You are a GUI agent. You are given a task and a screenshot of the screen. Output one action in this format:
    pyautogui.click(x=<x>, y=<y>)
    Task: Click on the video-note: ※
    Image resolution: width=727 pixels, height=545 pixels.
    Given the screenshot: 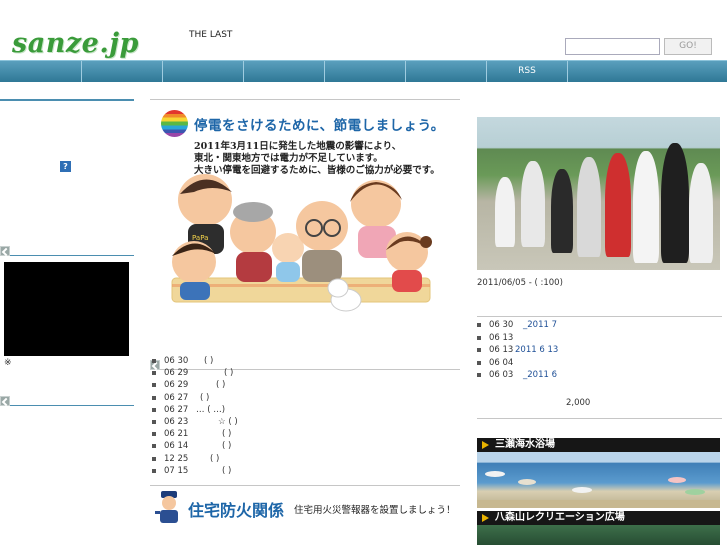 What is the action you would take?
    pyautogui.click(x=8, y=363)
    